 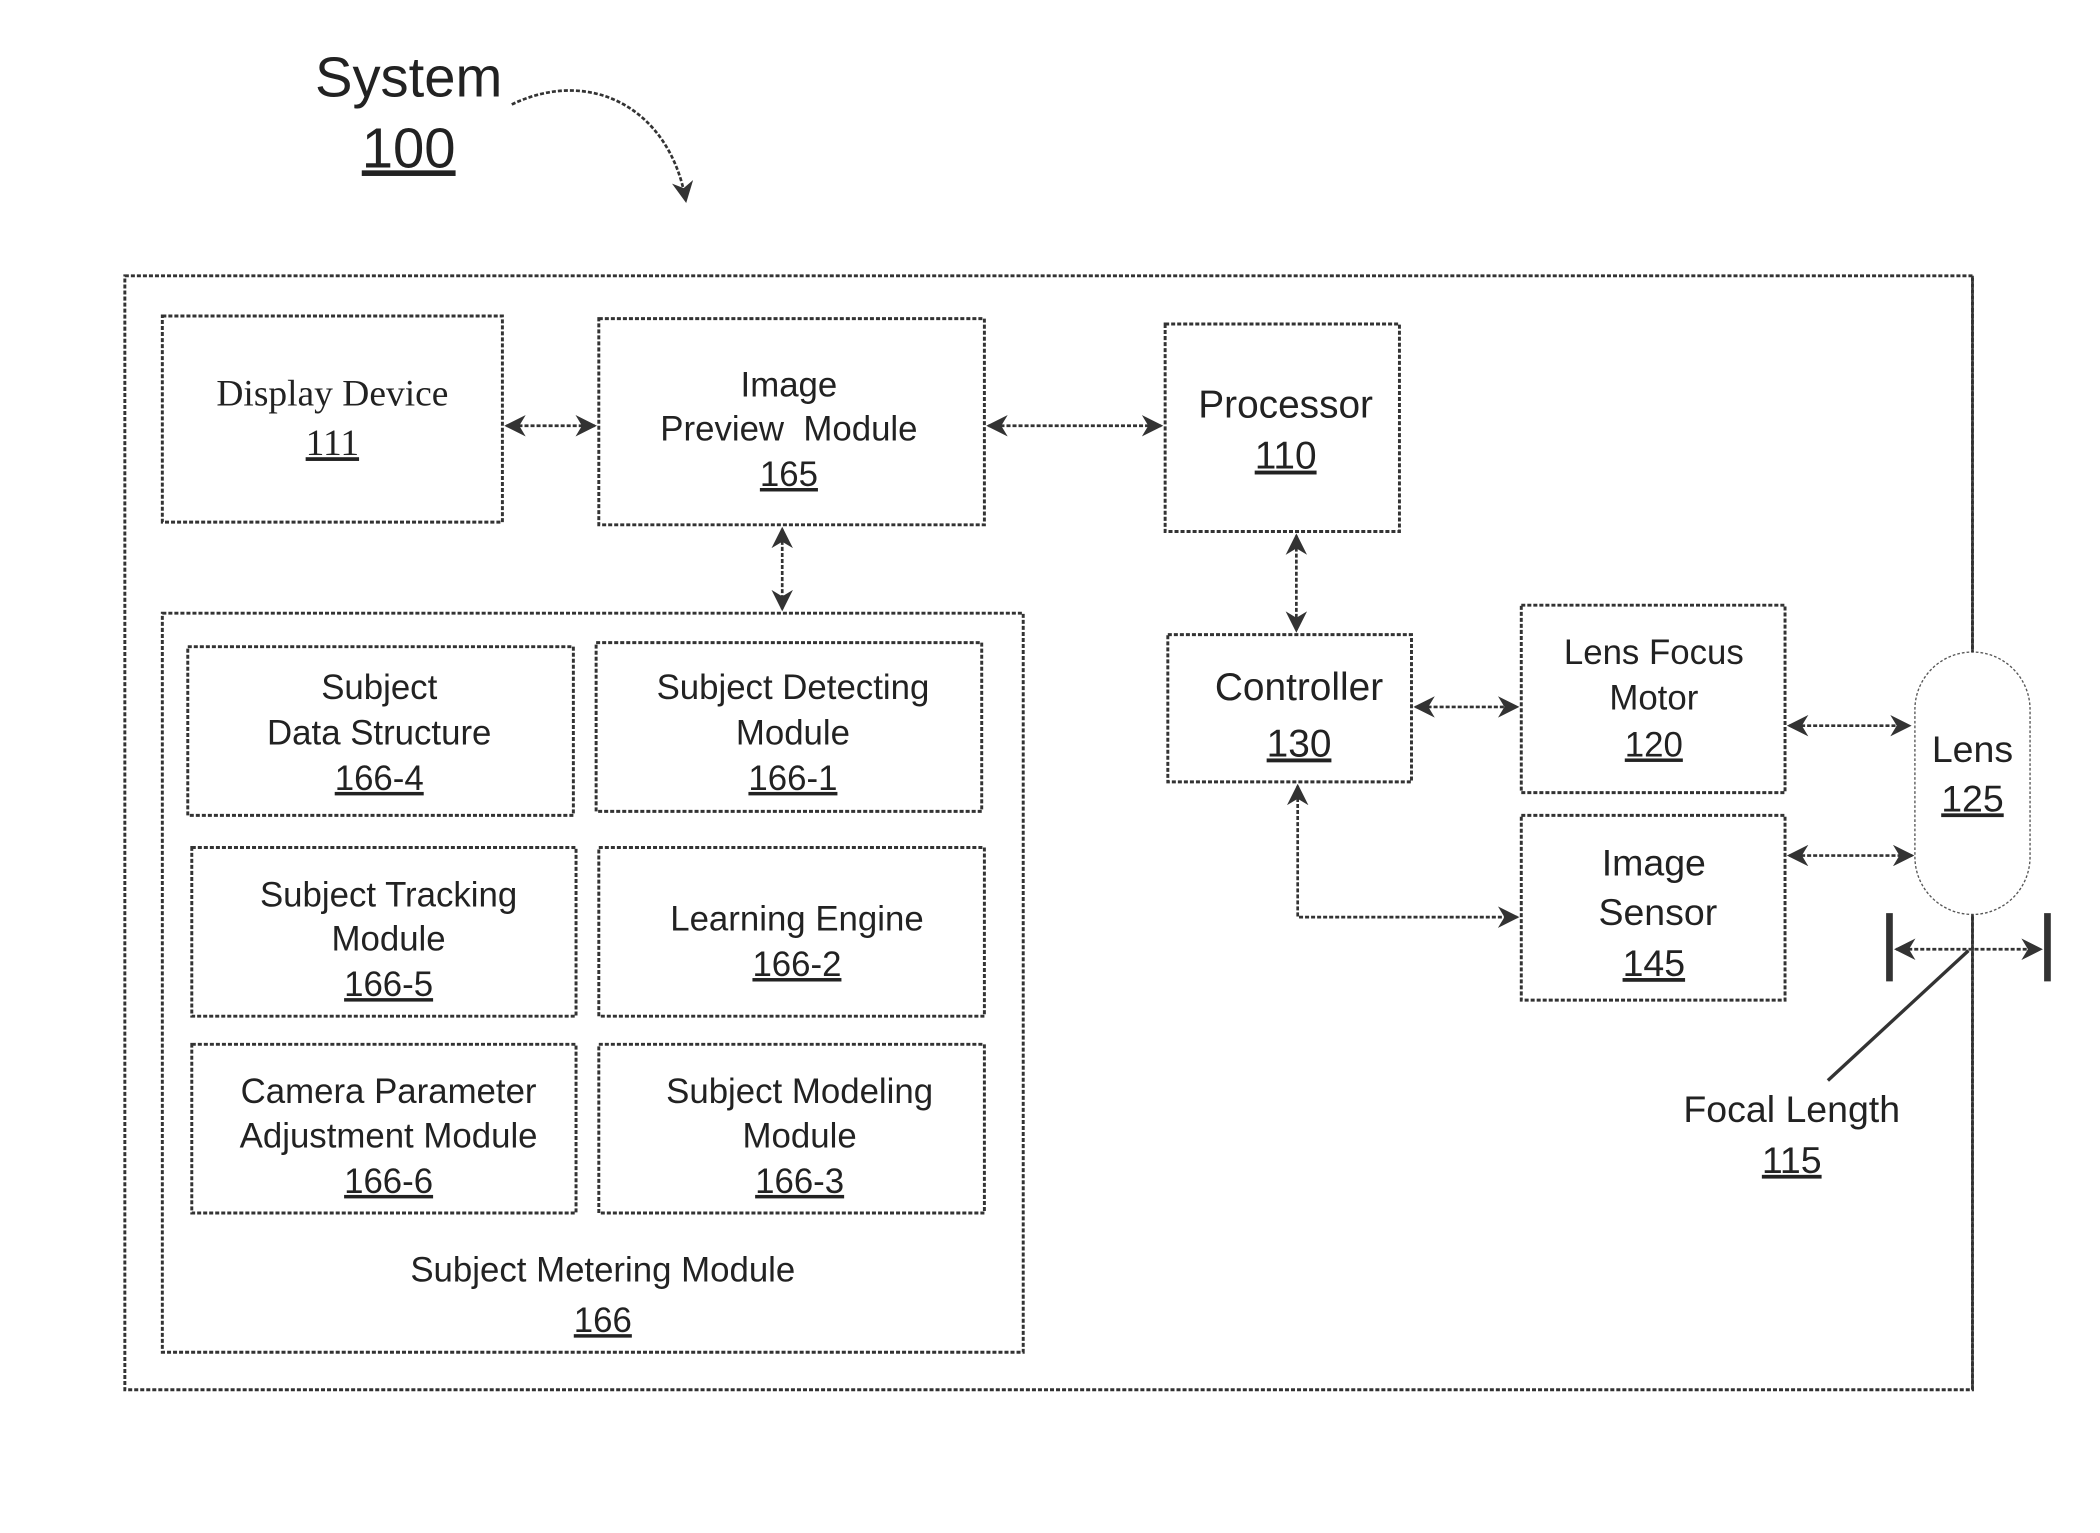 I want to click on block-label: Controller, so click(x=1299, y=687).